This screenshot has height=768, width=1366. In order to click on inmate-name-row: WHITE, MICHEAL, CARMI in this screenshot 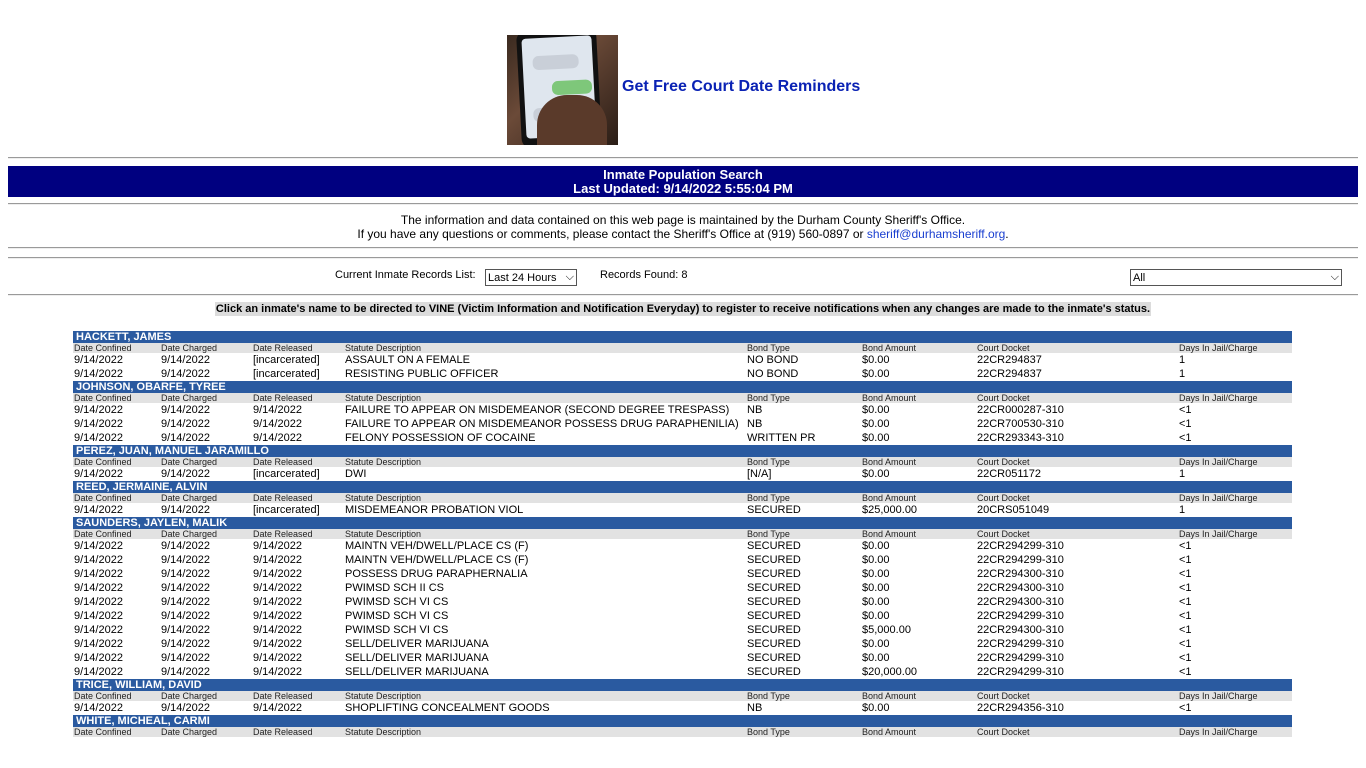, I will do `click(683, 721)`.